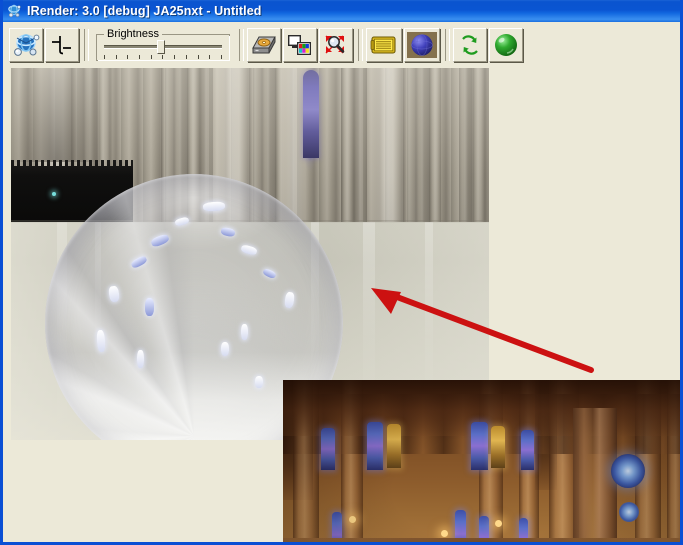  What do you see at coordinates (163, 57) in the screenshot?
I see `slider-ticks` at bounding box center [163, 57].